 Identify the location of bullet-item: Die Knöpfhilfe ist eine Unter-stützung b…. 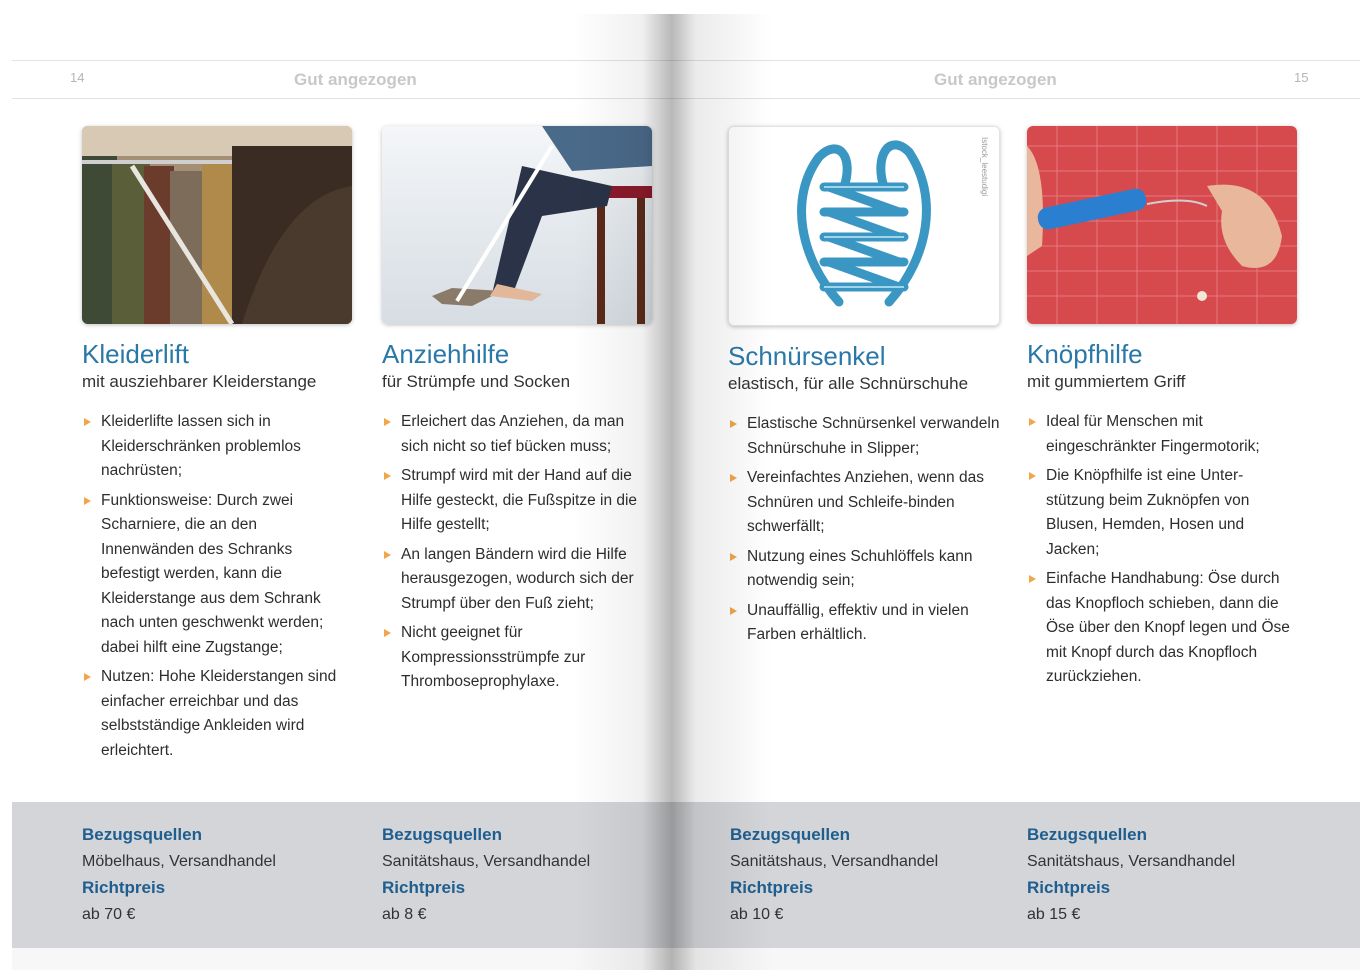
(1163, 513).